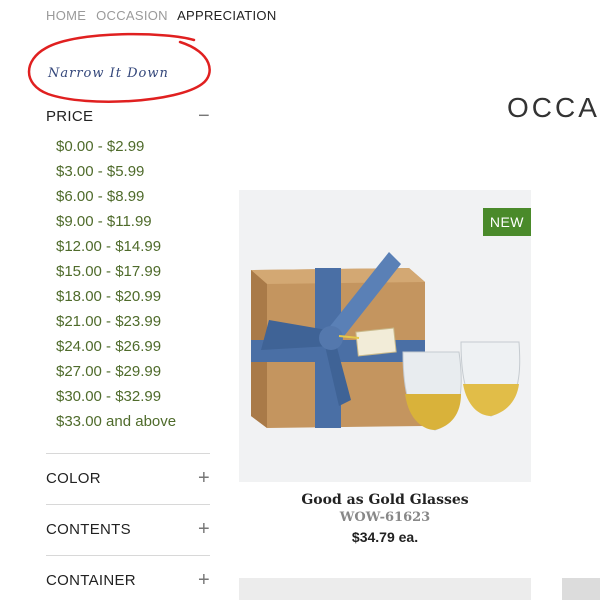  Describe the element at coordinates (553, 107) in the screenshot. I see `page-title: OCCA` at that location.